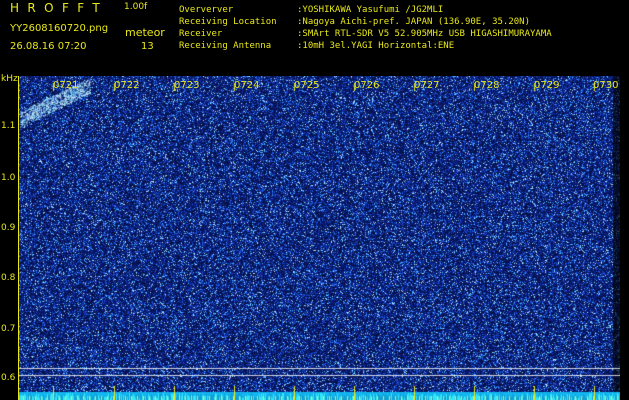 This screenshot has width=629, height=400. Describe the element at coordinates (487, 85) in the screenshot. I see `time-label-0728: 0728` at that location.